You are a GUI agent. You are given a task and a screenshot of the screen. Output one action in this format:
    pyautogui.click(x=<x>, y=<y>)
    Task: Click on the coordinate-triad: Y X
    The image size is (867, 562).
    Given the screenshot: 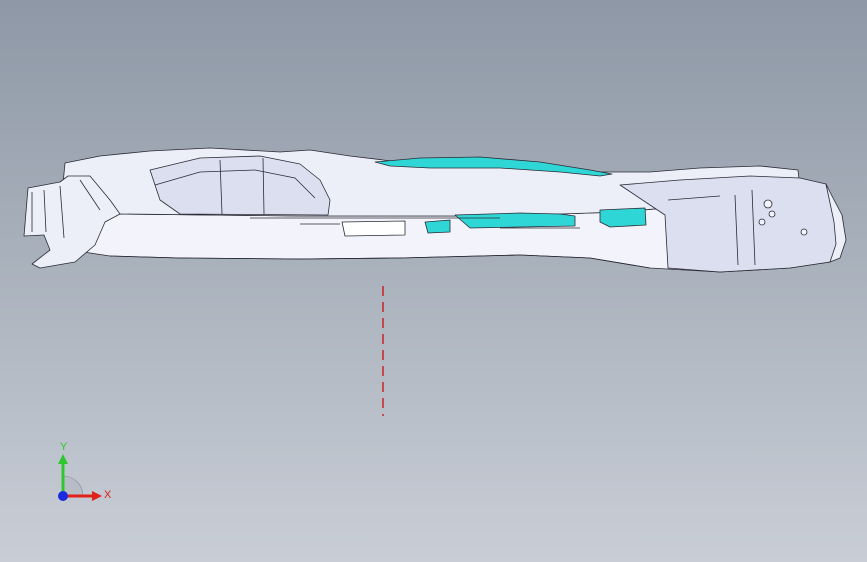 What is the action you would take?
    pyautogui.click(x=83, y=475)
    